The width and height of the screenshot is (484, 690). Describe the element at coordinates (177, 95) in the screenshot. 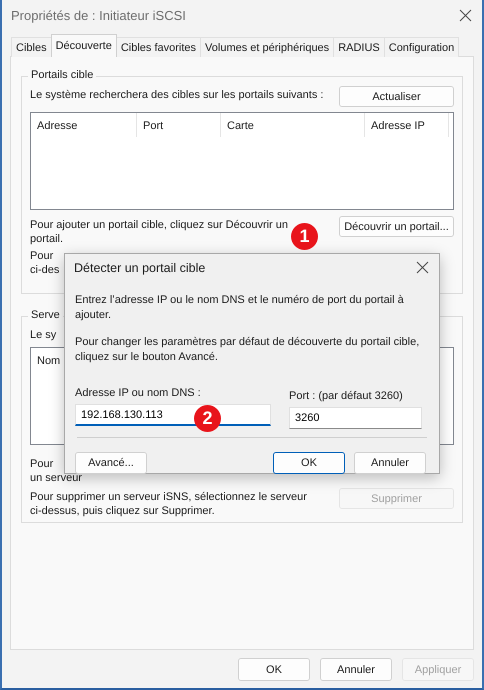

I see `description-text: Le système recherchera des cibles sur les portails suivants :` at that location.